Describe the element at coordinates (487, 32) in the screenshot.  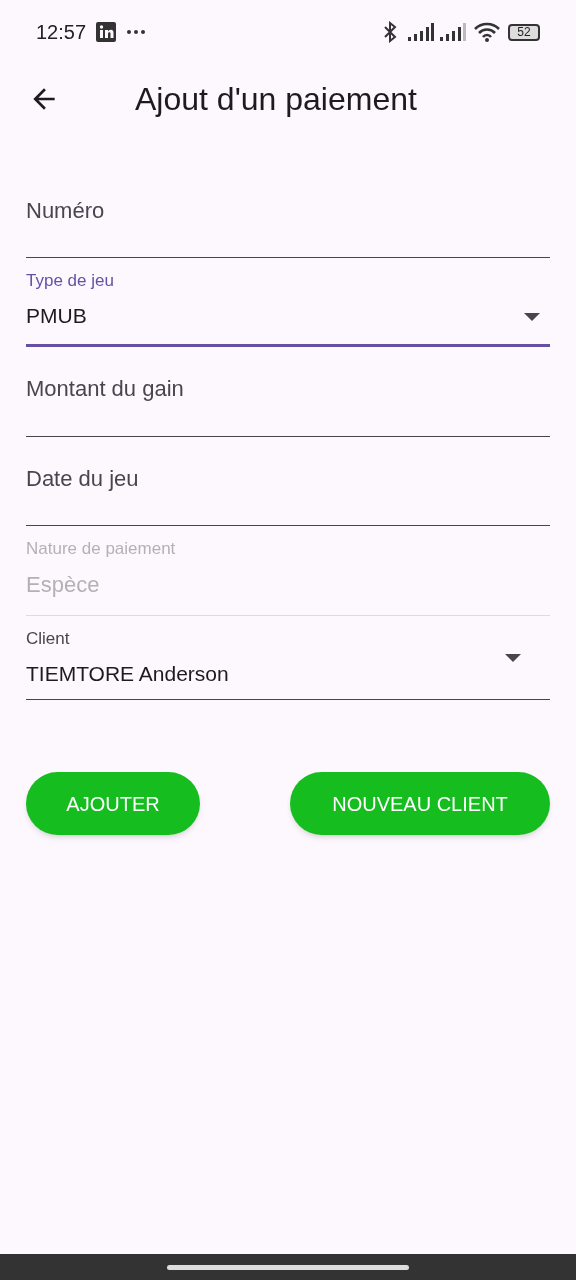
I see `wifi-icon` at that location.